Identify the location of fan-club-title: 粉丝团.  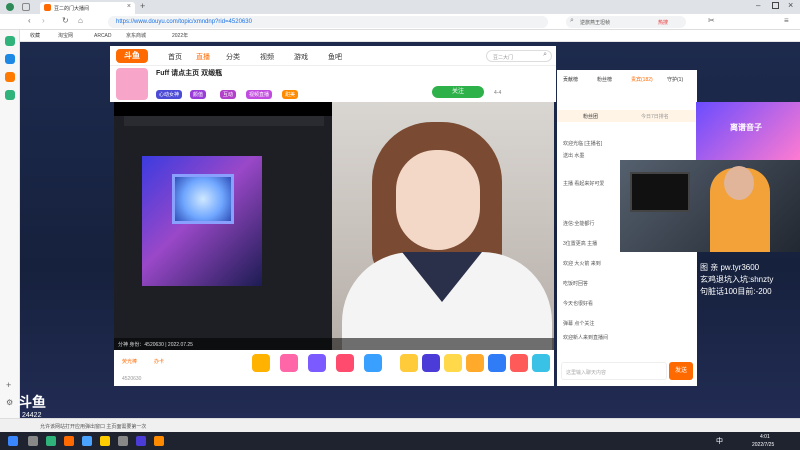
(591, 117).